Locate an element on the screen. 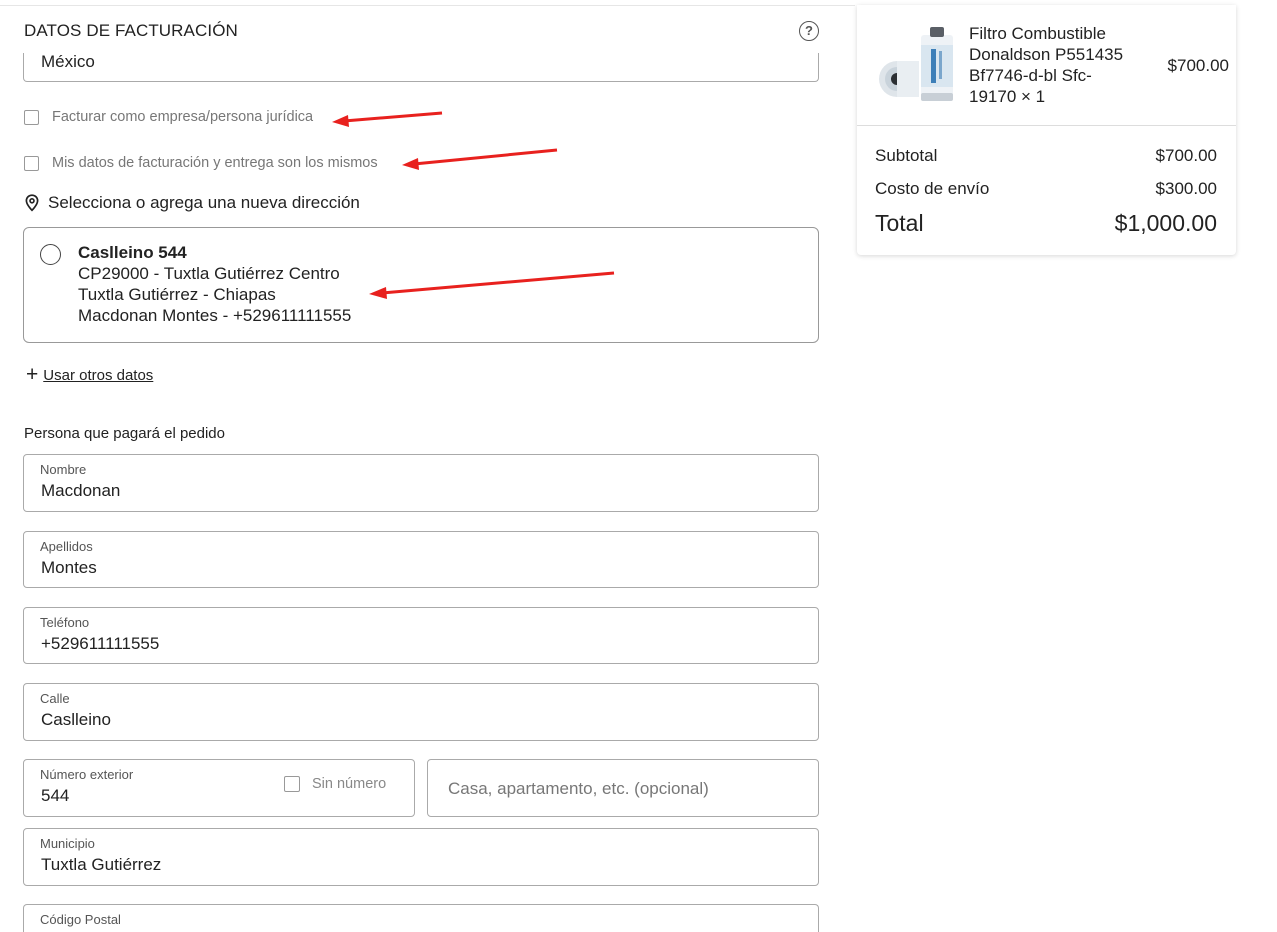  codigo-postal-label: Código Postal is located at coordinates (80, 919).